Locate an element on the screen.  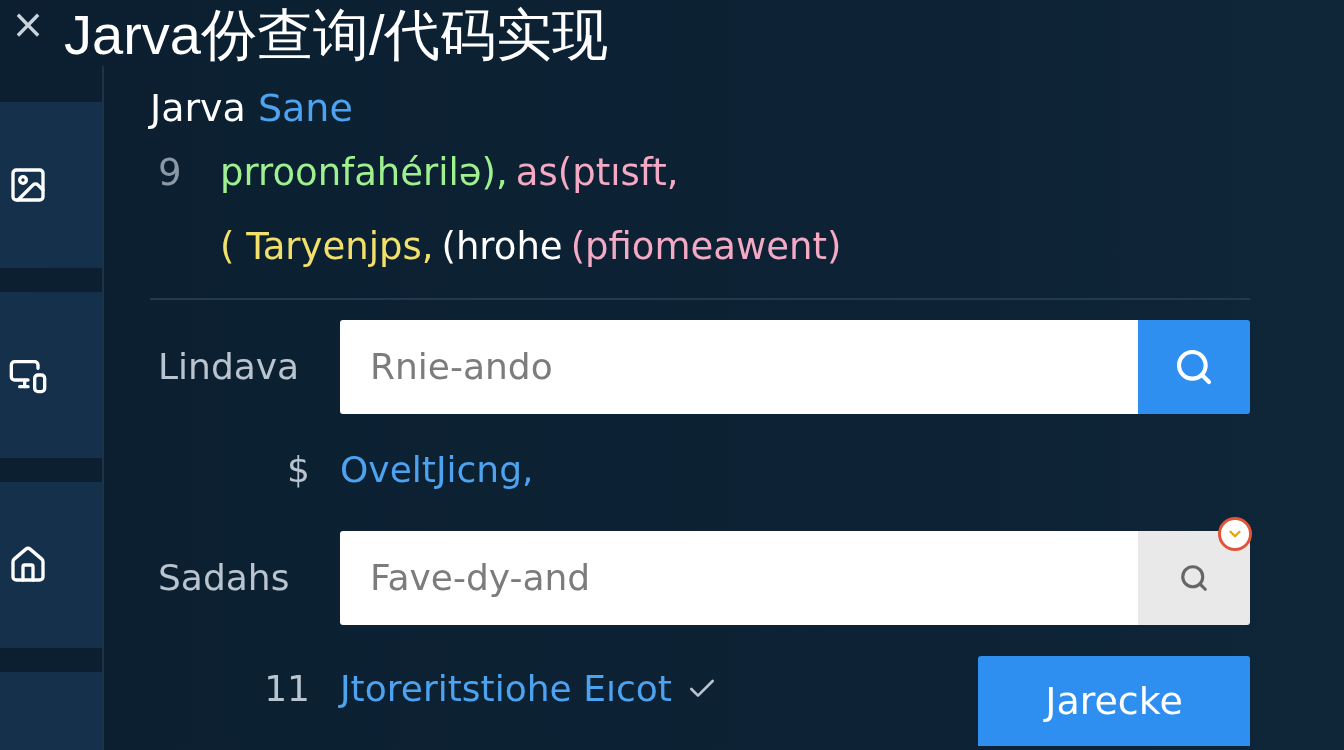
chevron-badge is located at coordinates (1235, 533).